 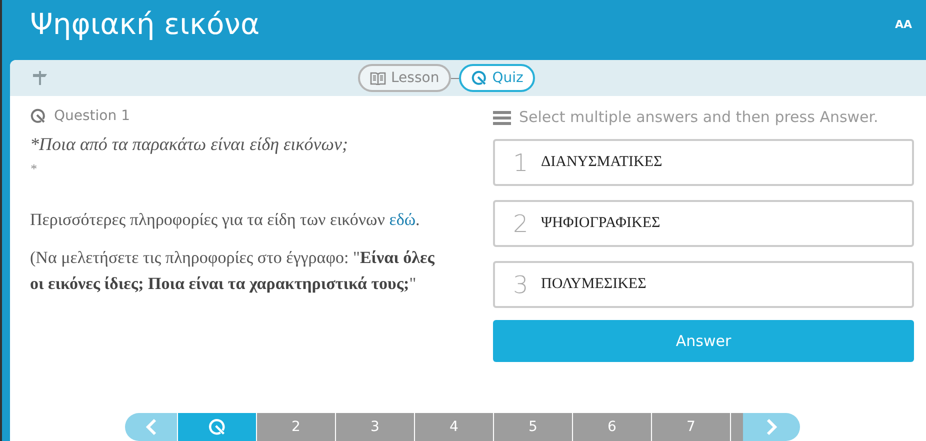 I want to click on page-step: 3, so click(x=374, y=427).